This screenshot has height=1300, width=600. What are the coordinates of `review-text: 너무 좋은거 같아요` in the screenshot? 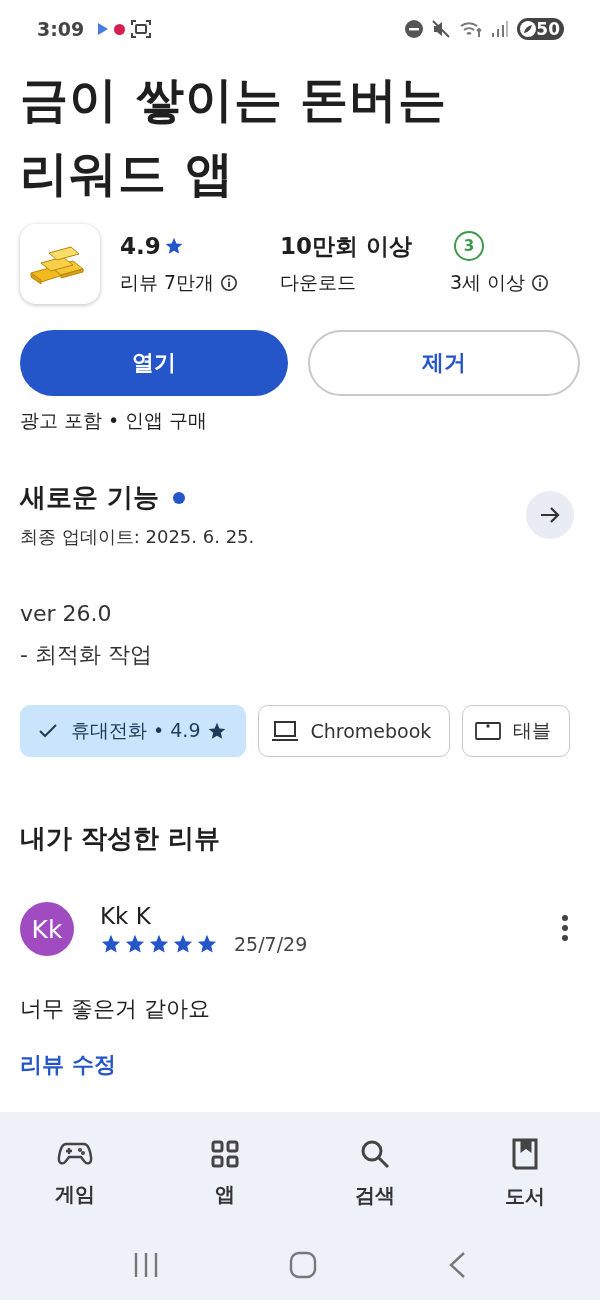 It's located at (115, 1009).